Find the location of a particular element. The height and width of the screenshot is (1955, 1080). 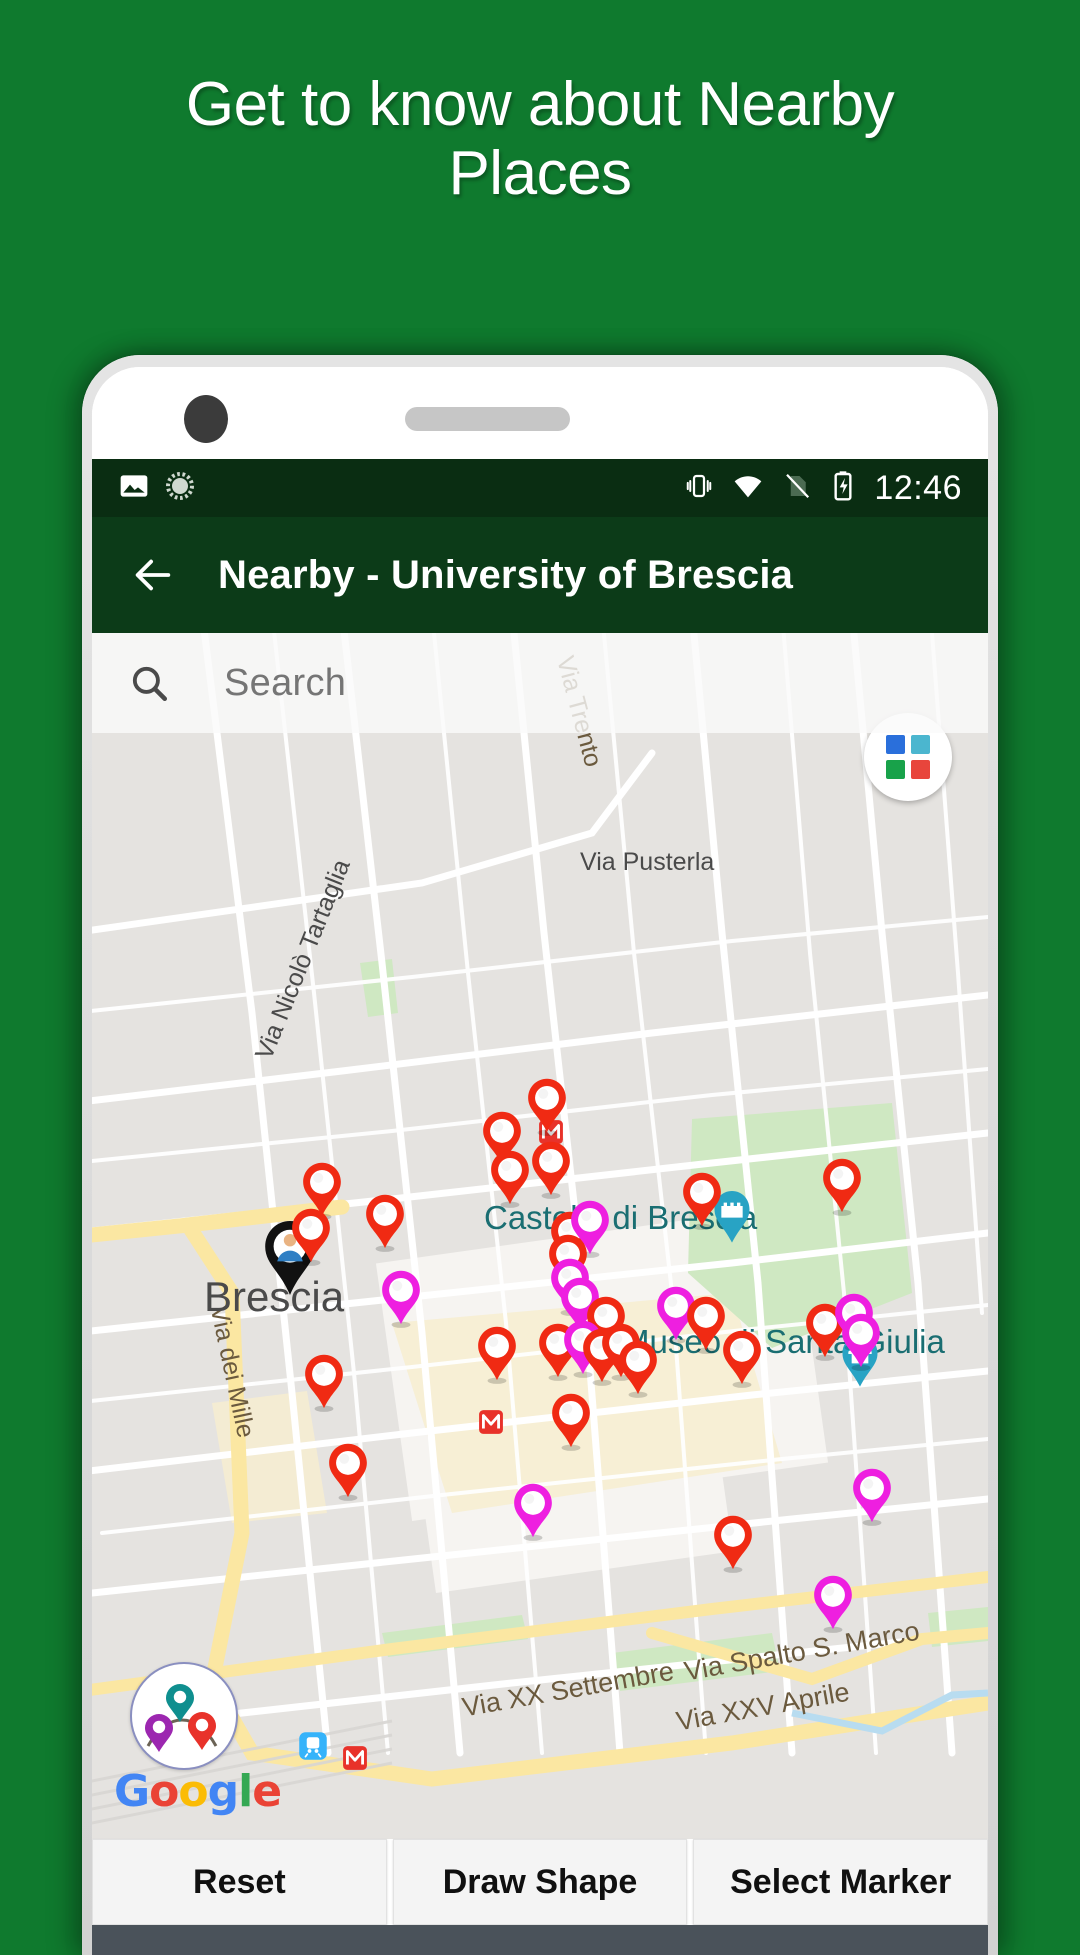

status-bar: 12:46 is located at coordinates (540, 488).